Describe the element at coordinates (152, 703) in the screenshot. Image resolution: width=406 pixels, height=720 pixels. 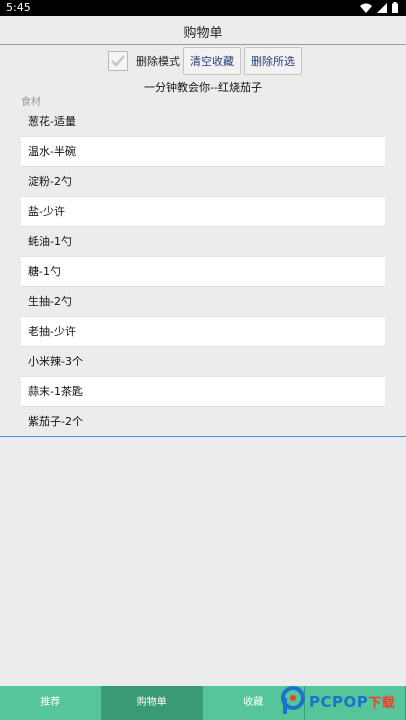
I see `nav-tab-1: 购物单` at that location.